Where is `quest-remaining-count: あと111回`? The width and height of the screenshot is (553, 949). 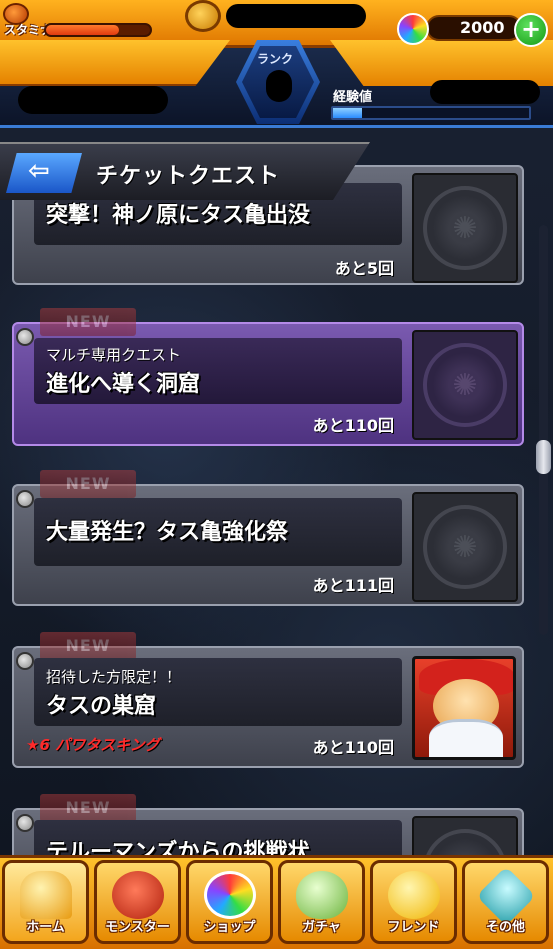
quest-remaining-count: あと111回 is located at coordinates (353, 585).